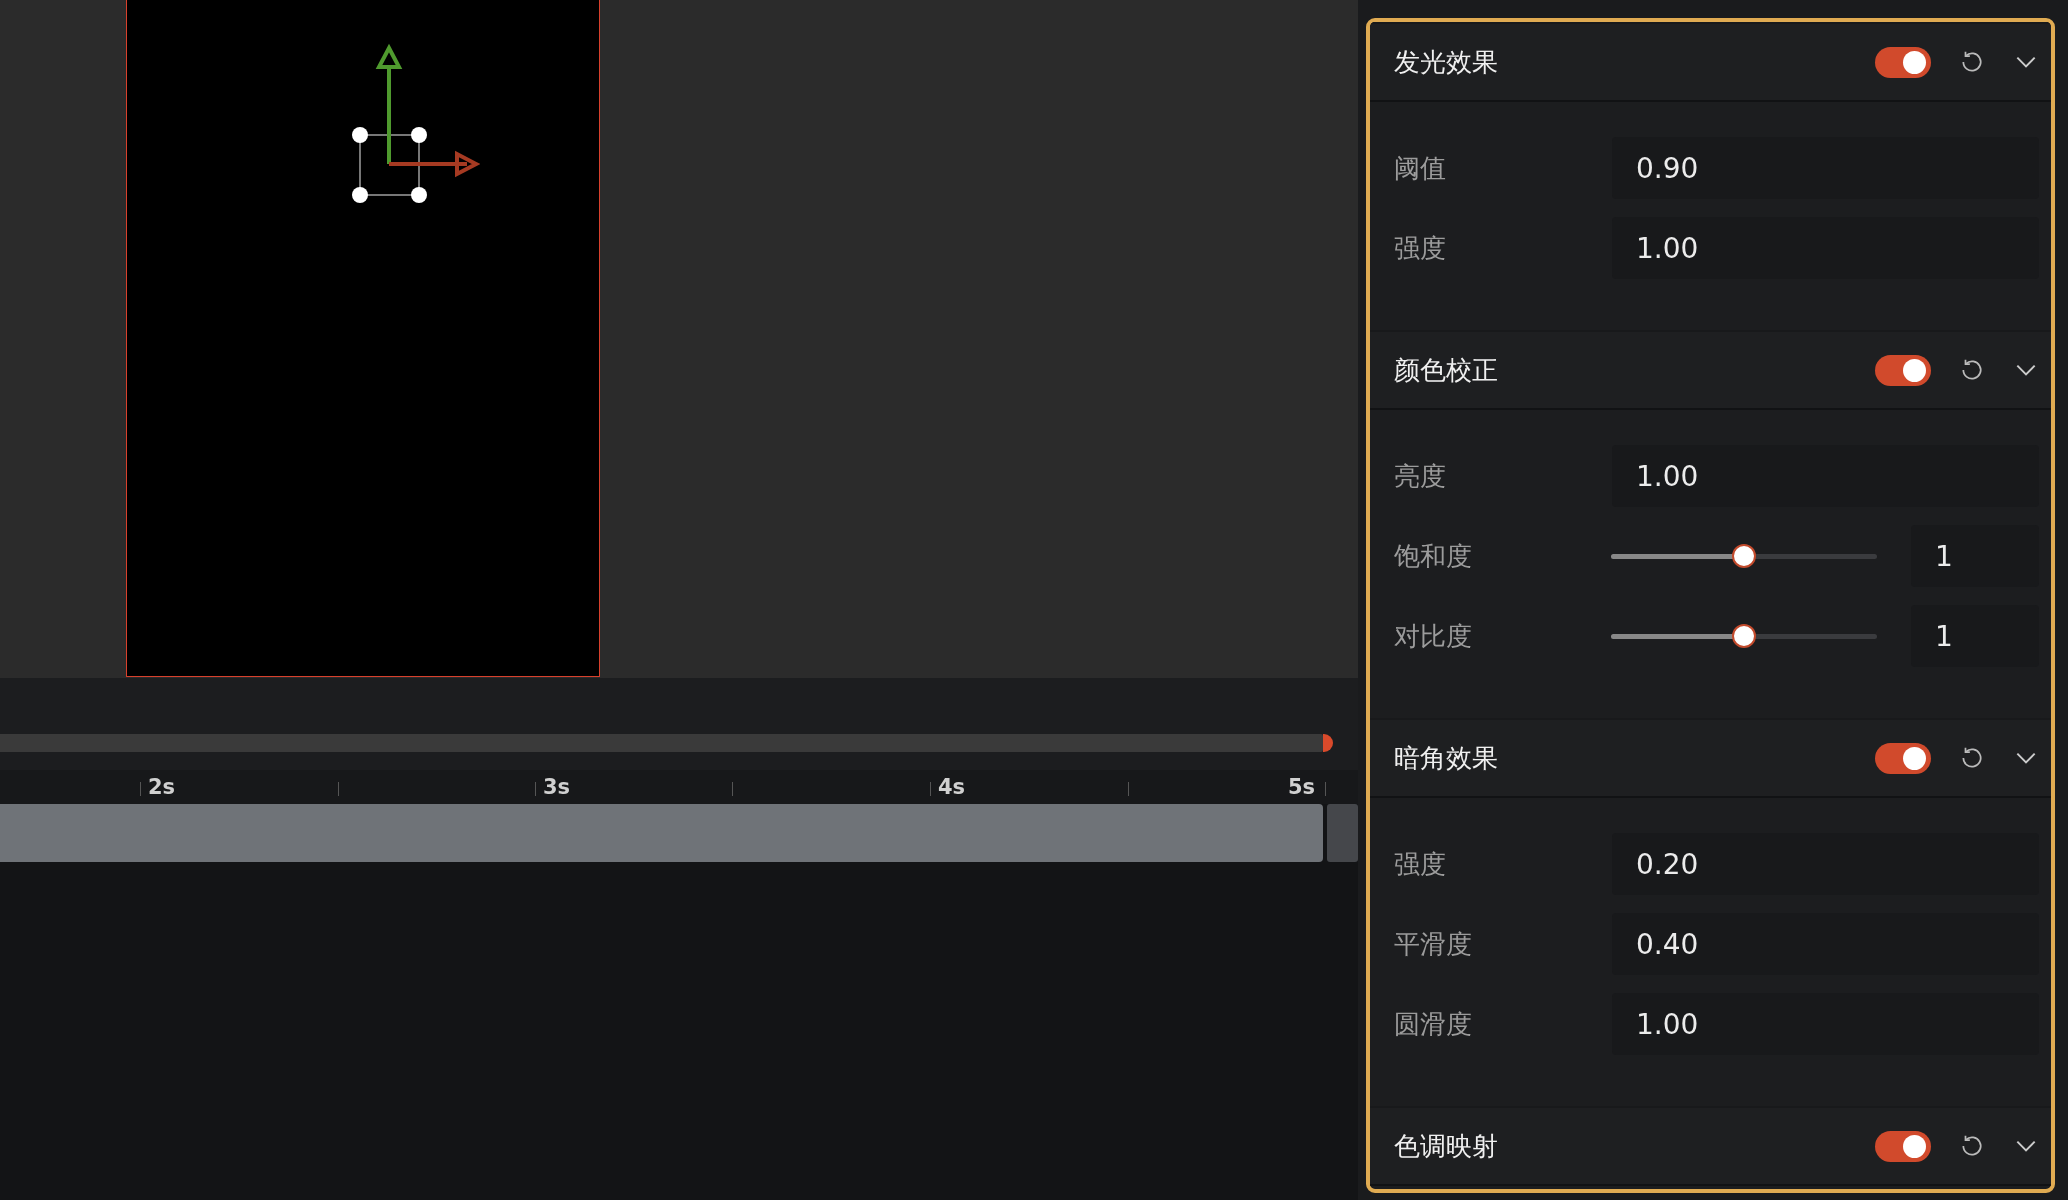 The width and height of the screenshot is (2068, 1200). Describe the element at coordinates (1825, 944) in the screenshot. I see `input-field: 0.40` at that location.